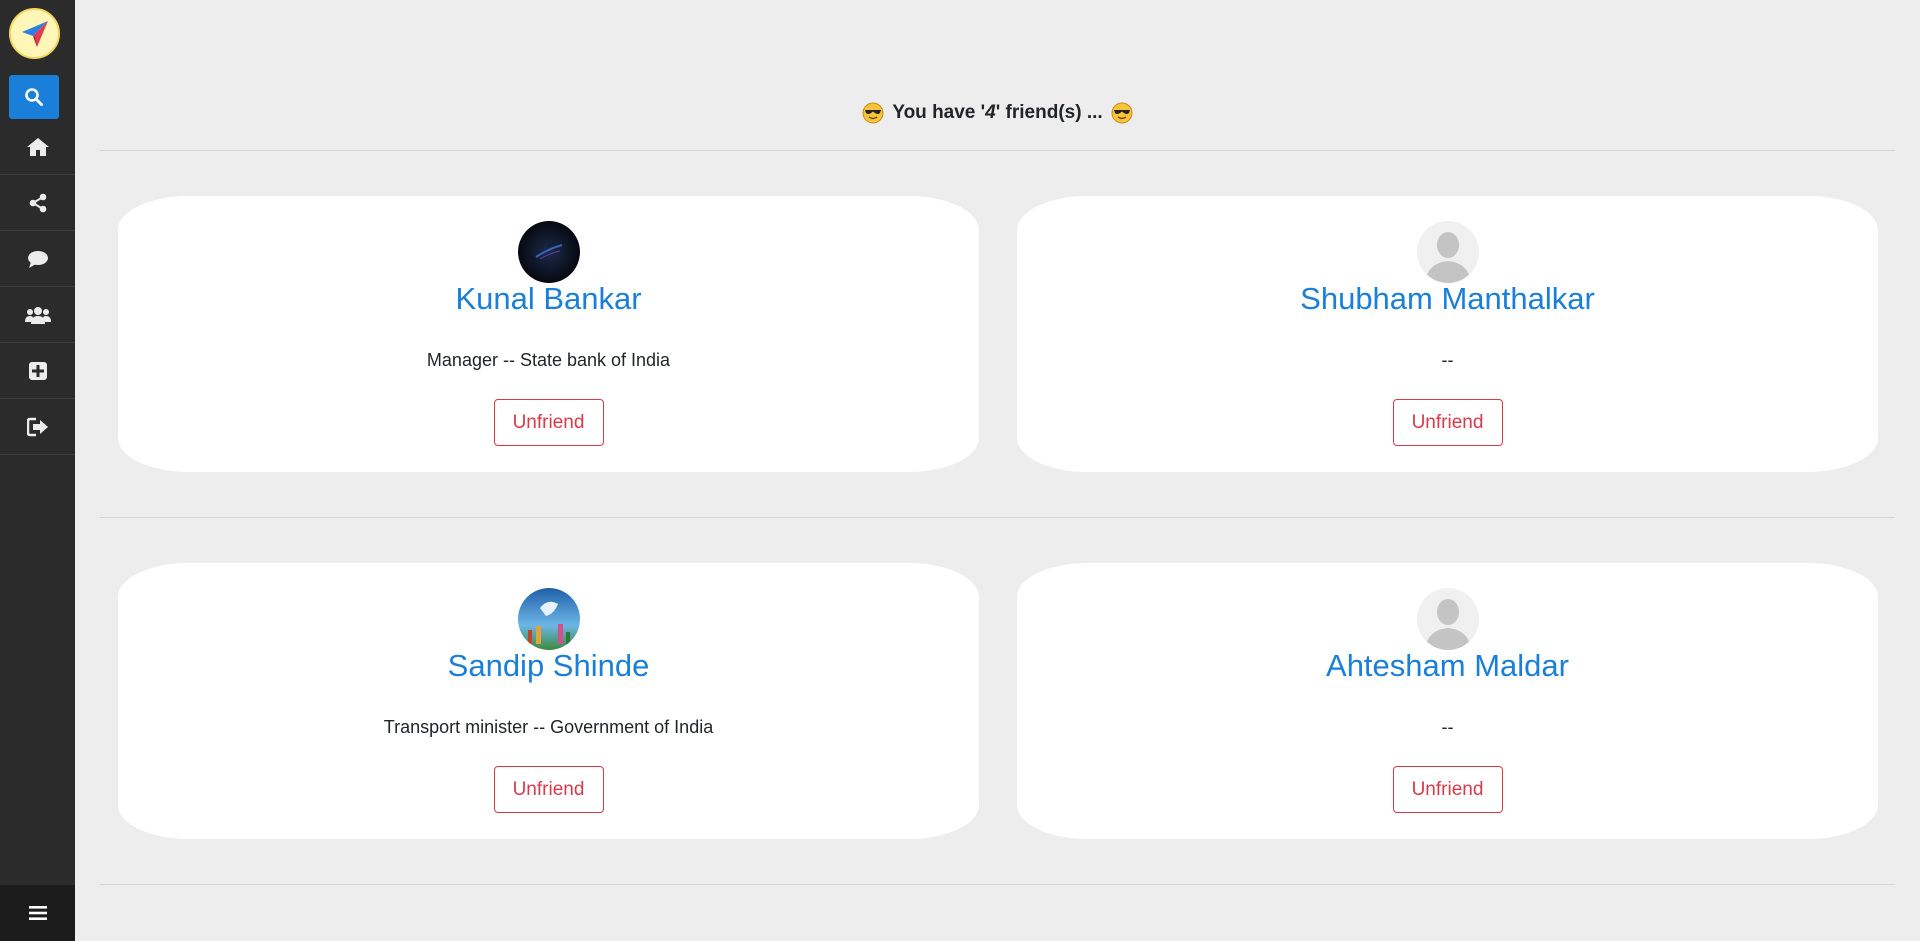 This screenshot has height=941, width=1920. What do you see at coordinates (1447, 299) in the screenshot?
I see `friend-name-link: Shubham Manthalkar` at bounding box center [1447, 299].